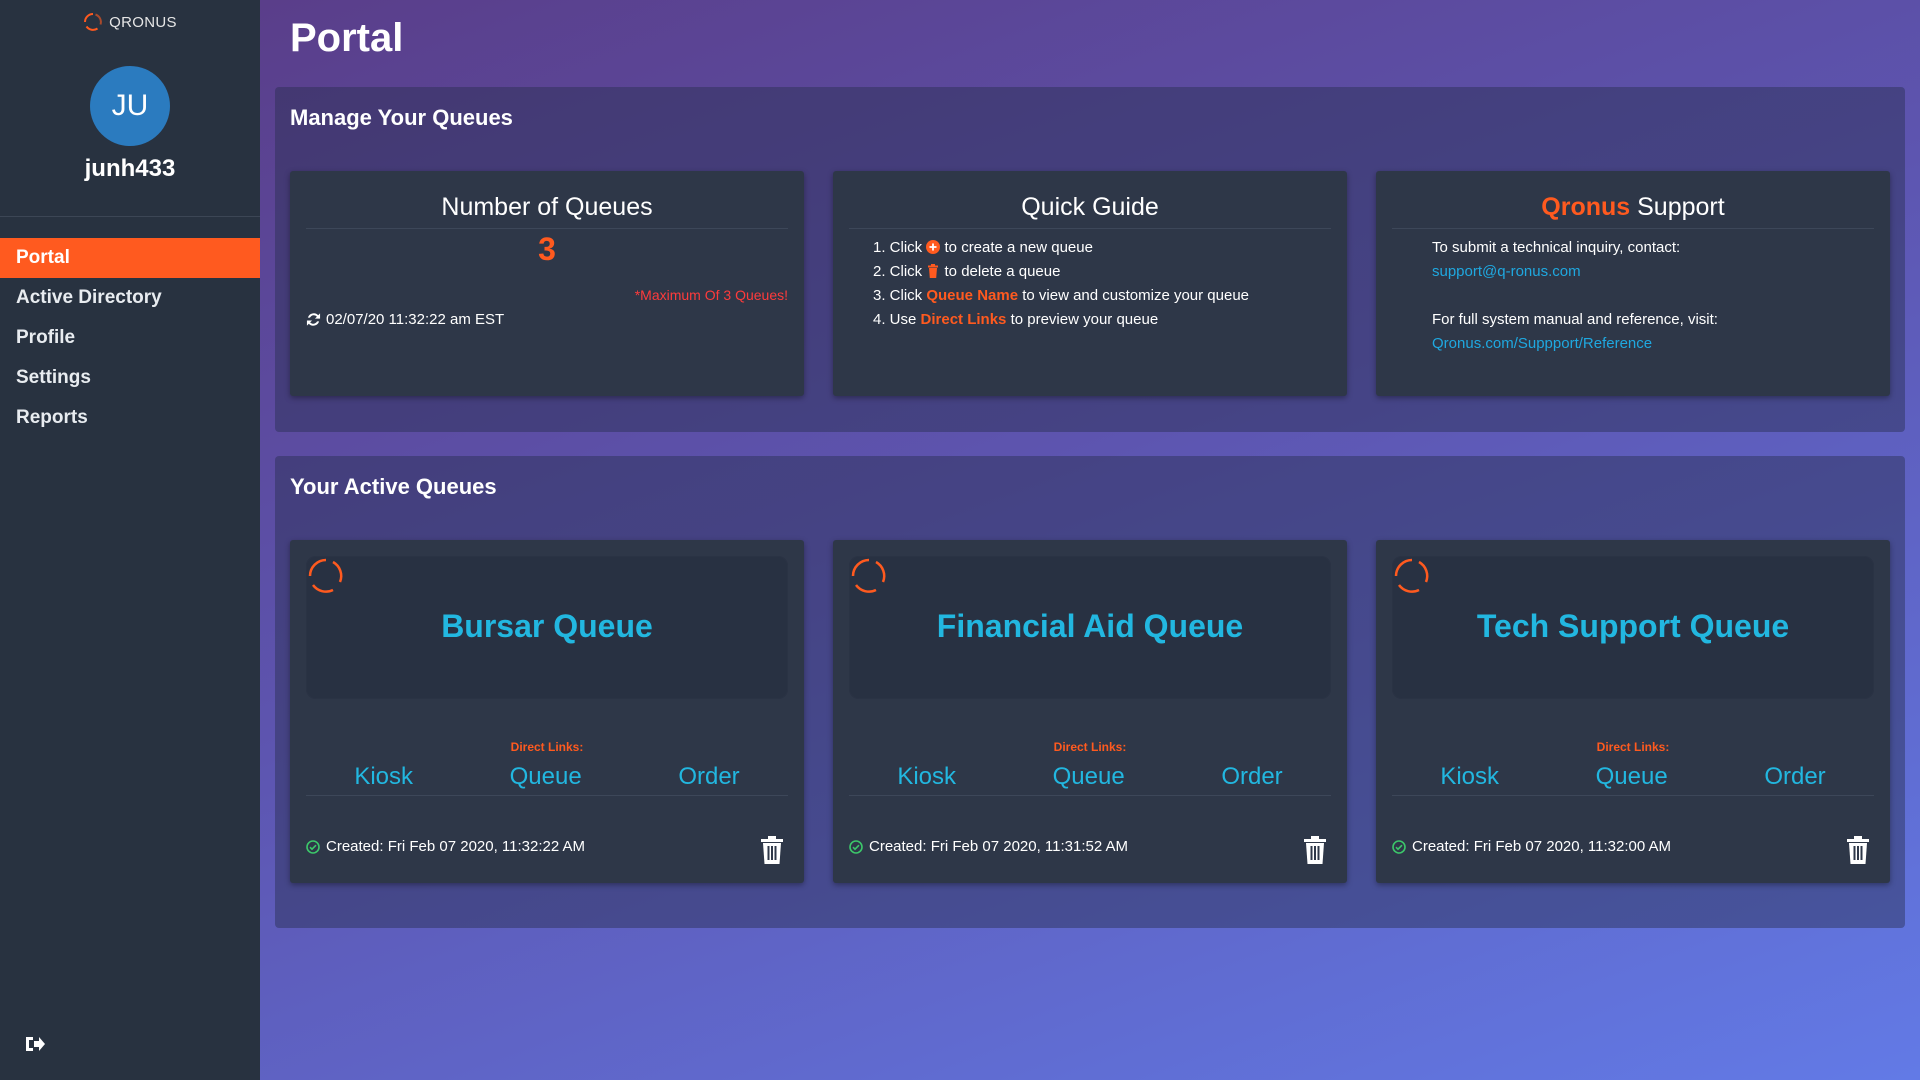  Describe the element at coordinates (313, 319) in the screenshot. I see `refresh-icon` at that location.